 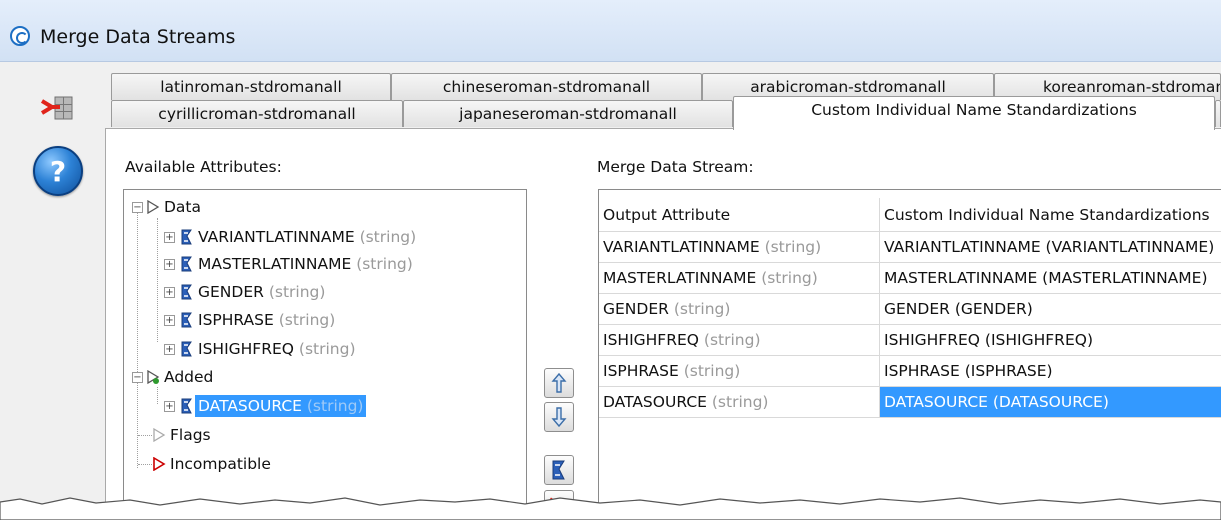 What do you see at coordinates (236, 320) in the screenshot?
I see `attribute-name: ISPHRASE` at bounding box center [236, 320].